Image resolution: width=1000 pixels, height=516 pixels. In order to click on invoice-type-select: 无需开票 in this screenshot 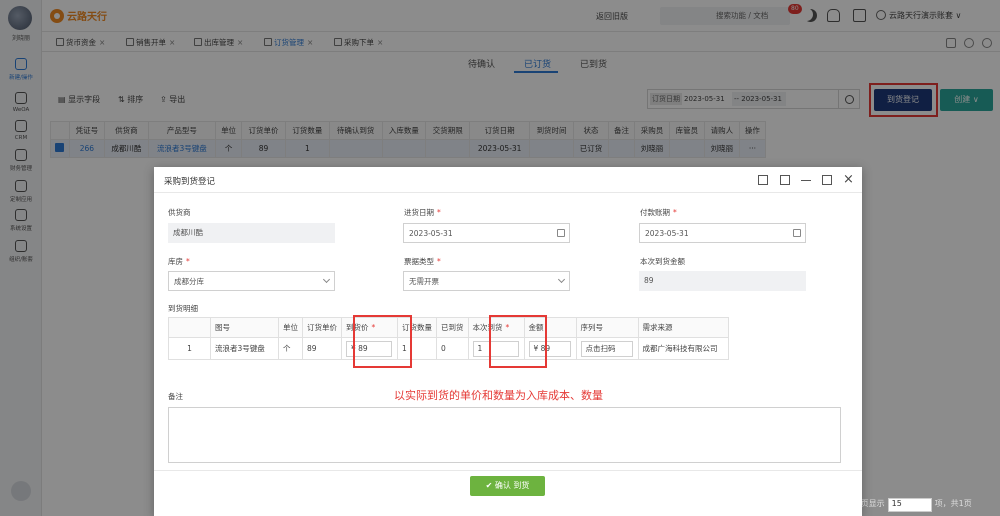, I will do `click(486, 281)`.